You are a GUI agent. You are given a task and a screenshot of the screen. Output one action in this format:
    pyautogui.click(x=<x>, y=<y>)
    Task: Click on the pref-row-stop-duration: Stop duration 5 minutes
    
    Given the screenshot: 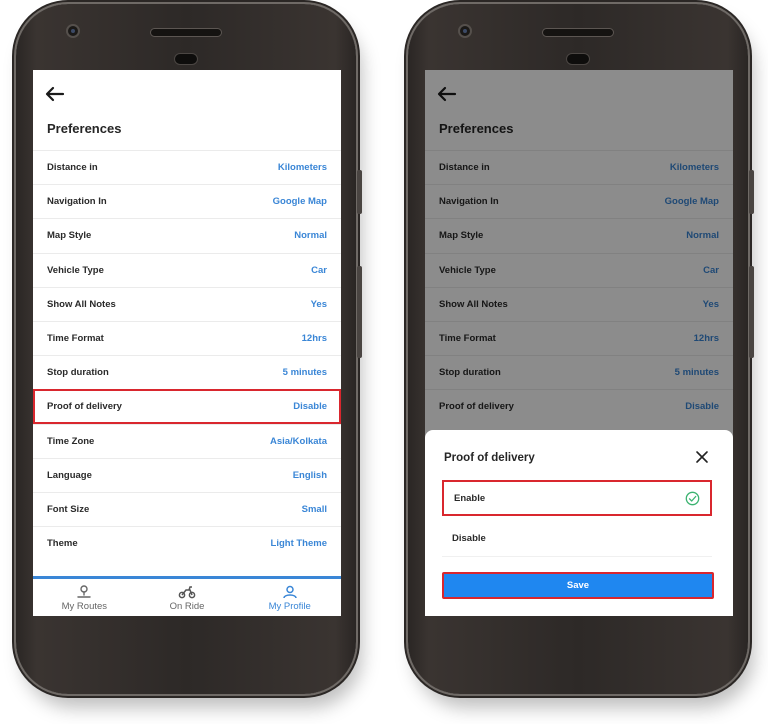 What is the action you would take?
    pyautogui.click(x=187, y=372)
    